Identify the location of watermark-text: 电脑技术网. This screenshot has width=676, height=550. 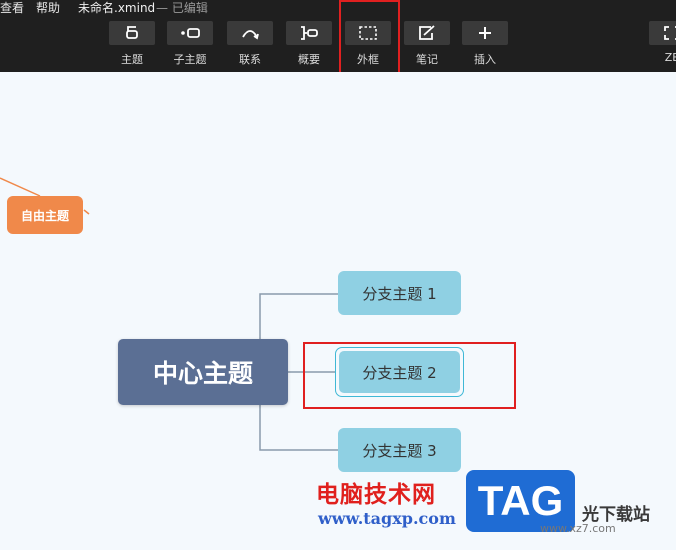
(376, 495).